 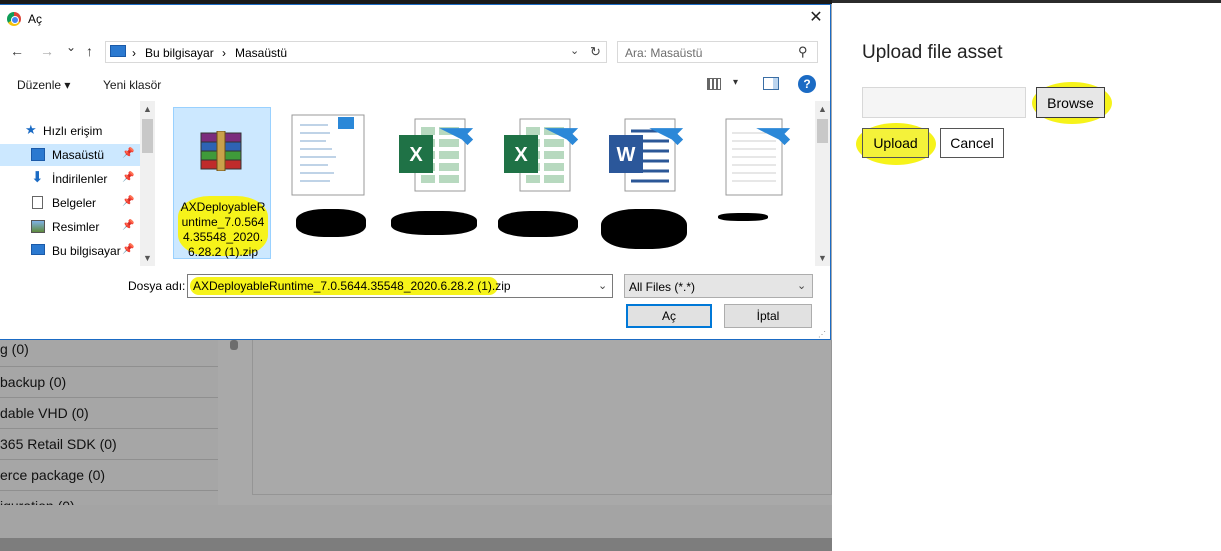 What do you see at coordinates (109, 475) in the screenshot?
I see `list-item: erce package (0)` at bounding box center [109, 475].